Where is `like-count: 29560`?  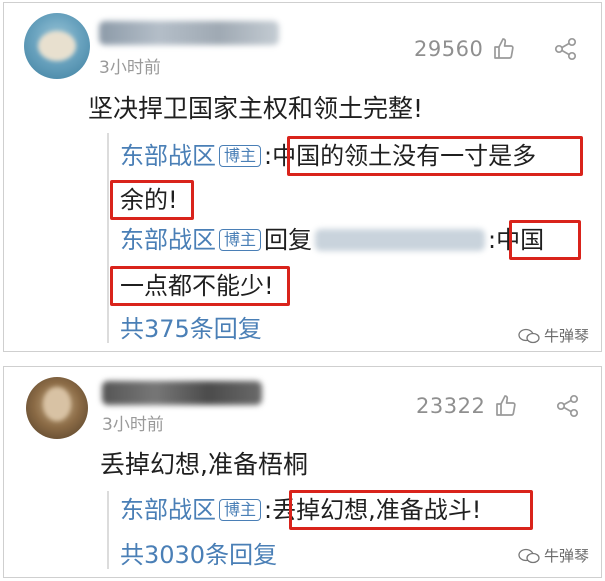 like-count: 29560 is located at coordinates (449, 49).